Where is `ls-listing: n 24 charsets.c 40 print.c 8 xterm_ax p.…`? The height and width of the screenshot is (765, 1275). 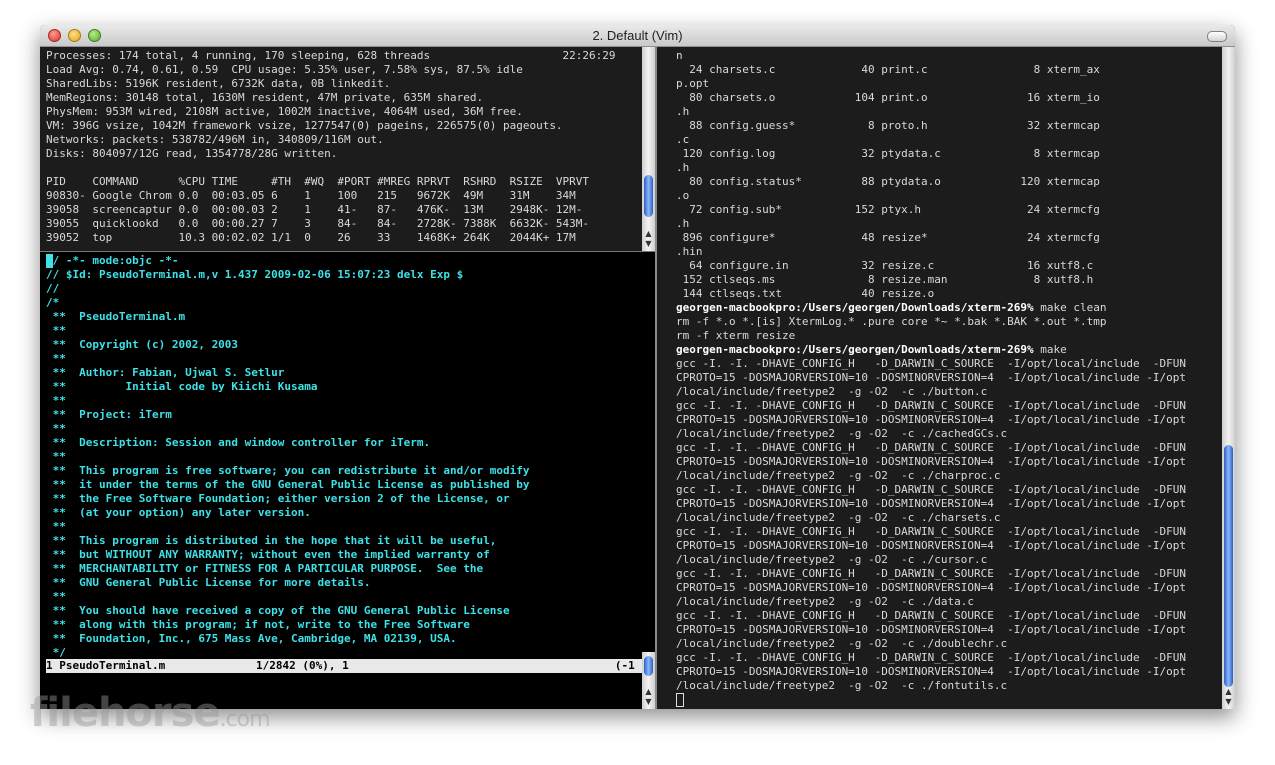 ls-listing: n 24 charsets.c 40 print.c 8 xterm_ax p.… is located at coordinates (888, 174).